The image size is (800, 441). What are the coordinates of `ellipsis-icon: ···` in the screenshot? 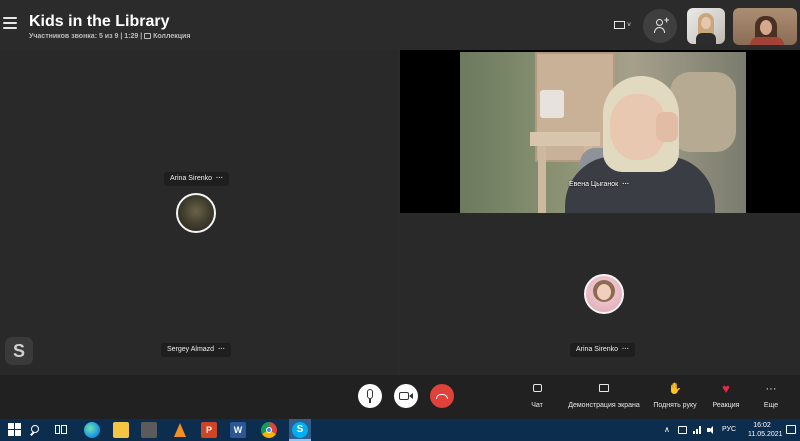 It's located at (771, 389).